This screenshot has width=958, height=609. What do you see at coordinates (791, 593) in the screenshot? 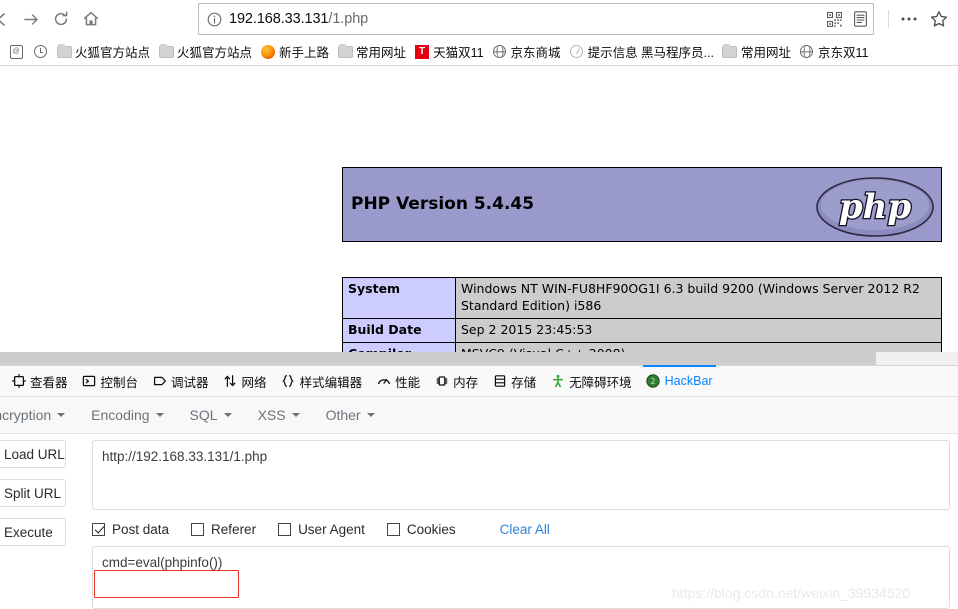
I see `watermark-text: https://blog.csdn.net/weixin_39934520` at bounding box center [791, 593].